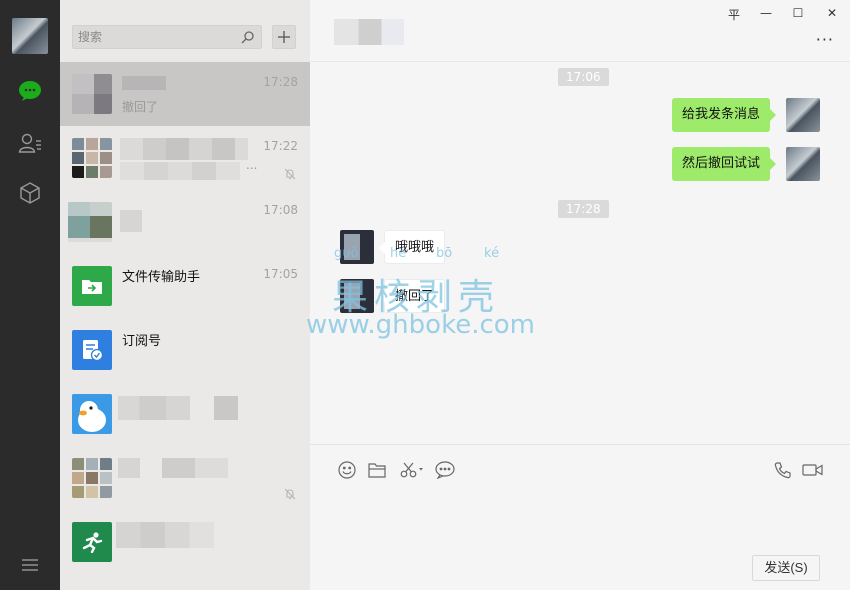 The image size is (850, 590). I want to click on chat-item: 撤回了 17:28, so click(185, 94).